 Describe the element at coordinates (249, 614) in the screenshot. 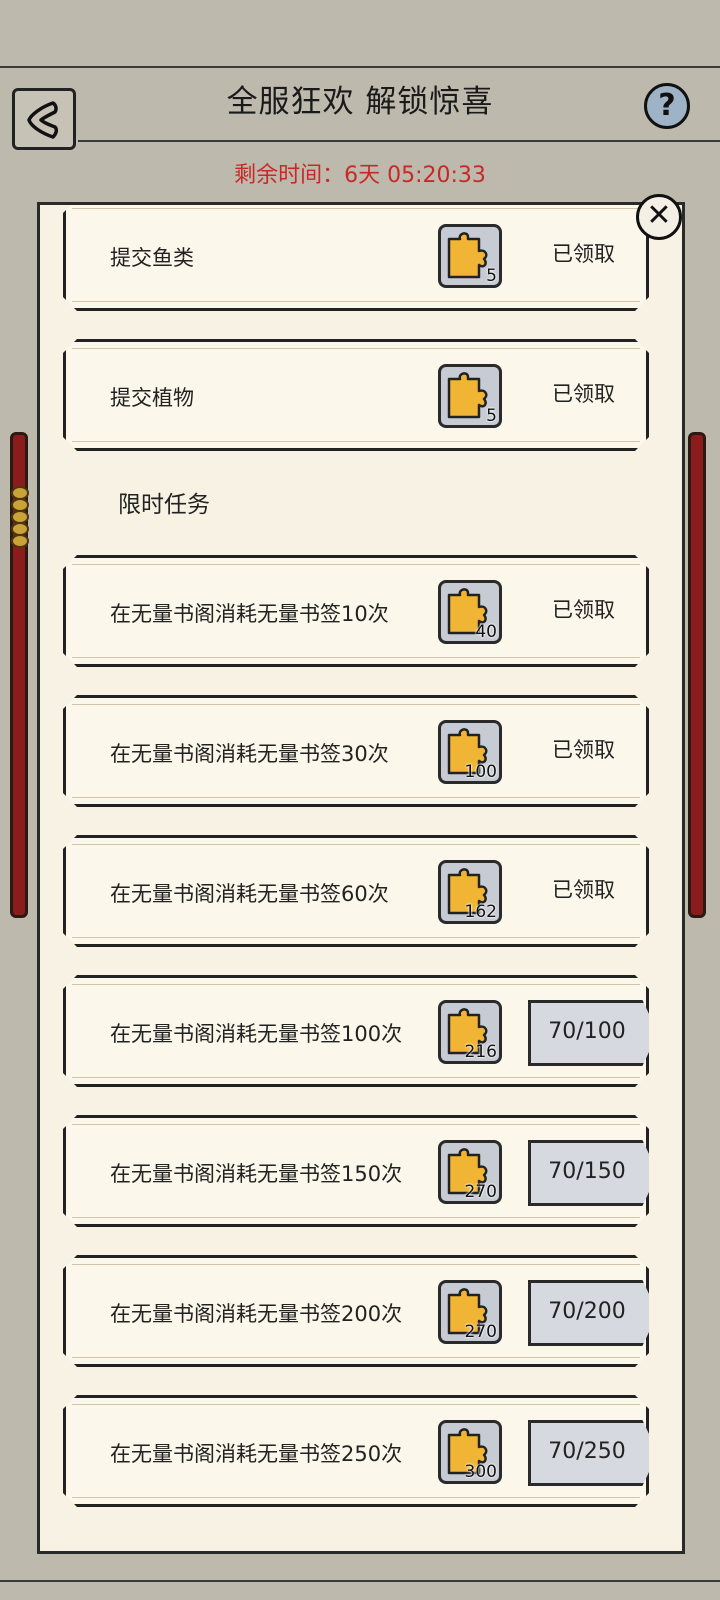

I see `task-label: 在无量书阁消耗无量书签10次` at that location.